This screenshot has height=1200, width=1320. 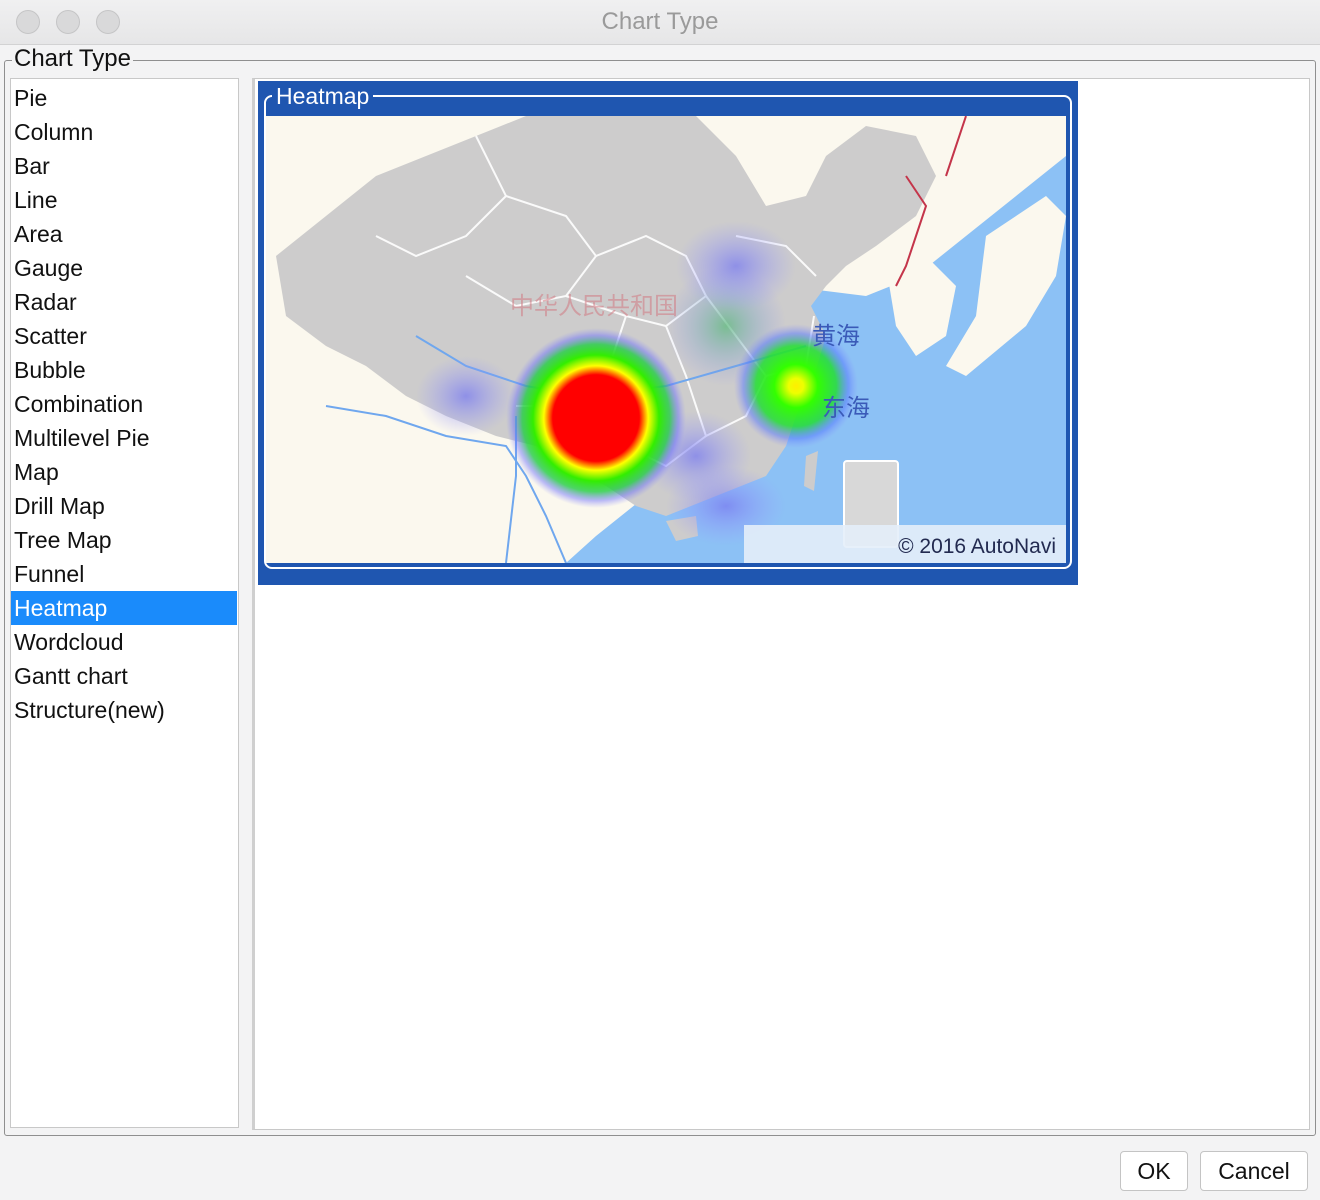 What do you see at coordinates (124, 540) in the screenshot?
I see `chart-type-item-tree-map: Tree Map` at bounding box center [124, 540].